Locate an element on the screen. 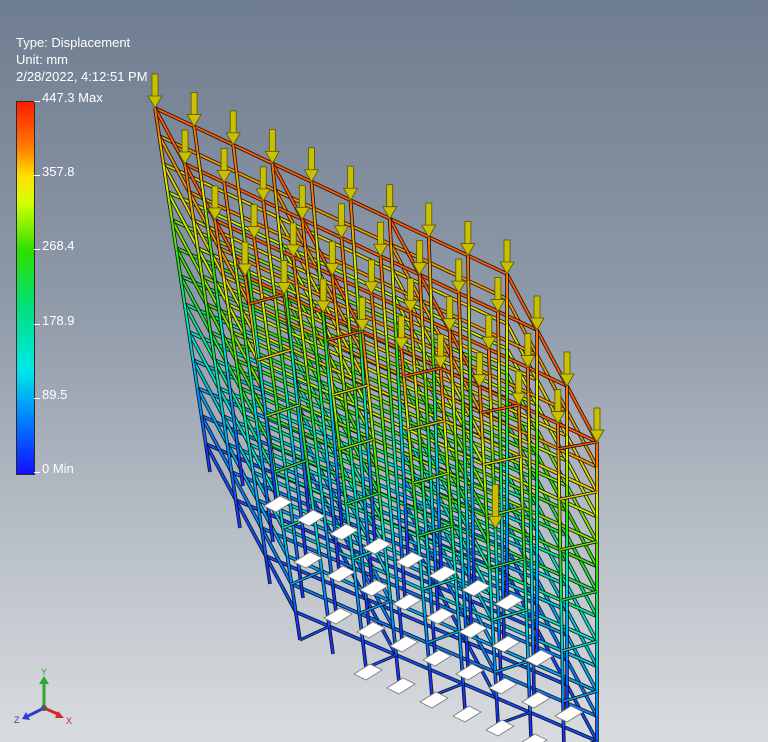  triad-origin is located at coordinates (44, 708).